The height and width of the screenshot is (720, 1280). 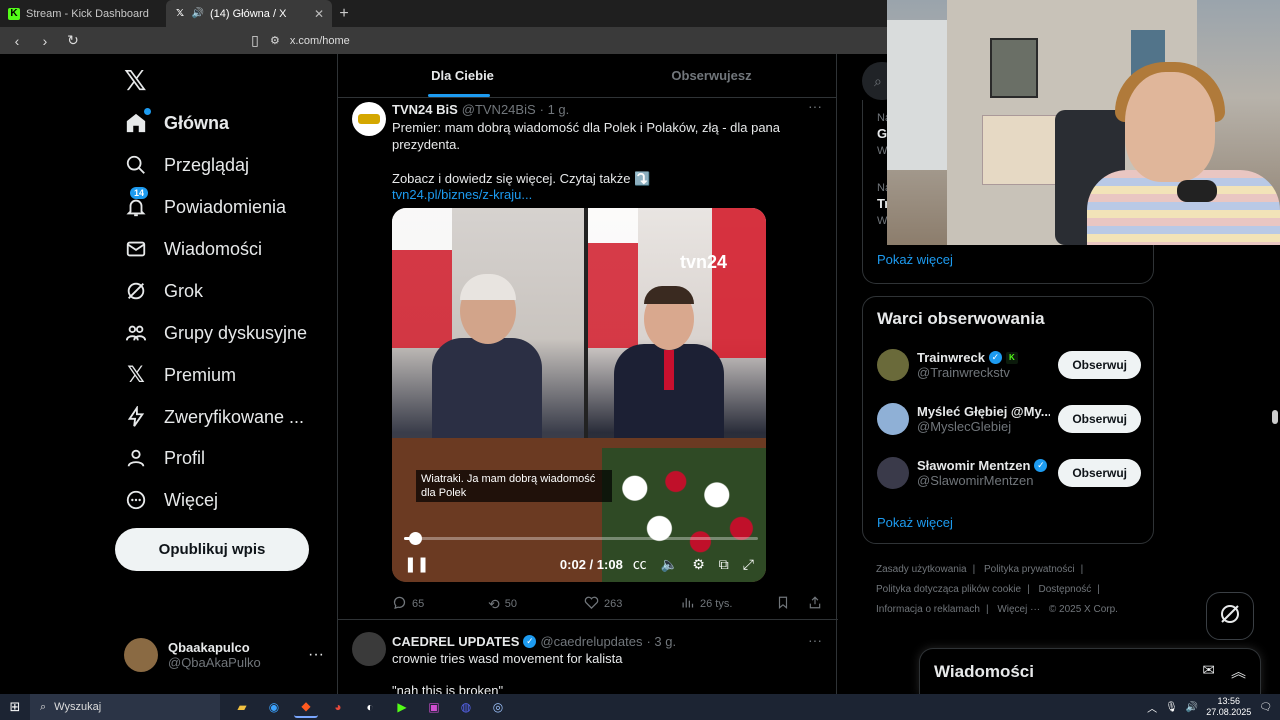 I want to click on tweet-time: · 3 g., so click(x=661, y=641).